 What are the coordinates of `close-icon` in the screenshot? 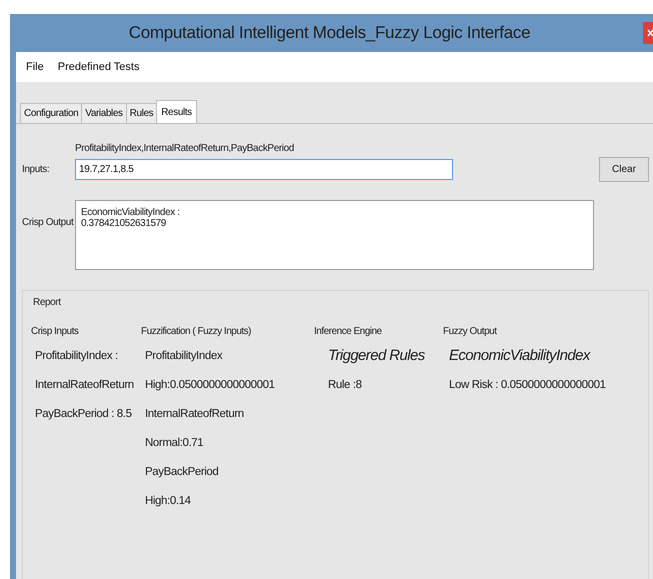 It's located at (648, 33).